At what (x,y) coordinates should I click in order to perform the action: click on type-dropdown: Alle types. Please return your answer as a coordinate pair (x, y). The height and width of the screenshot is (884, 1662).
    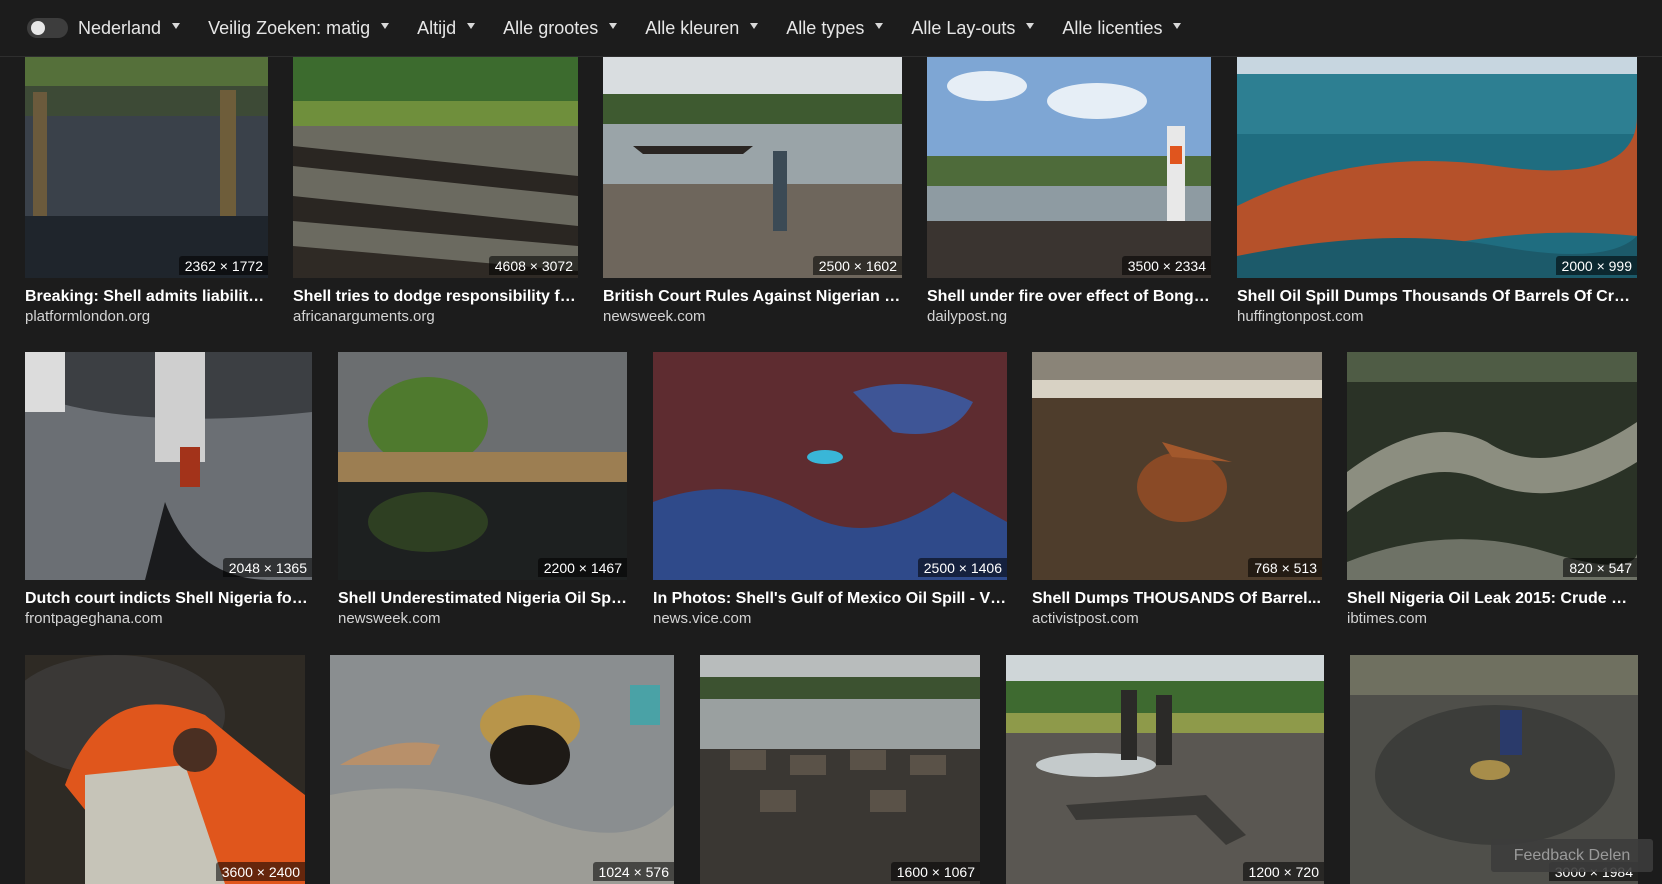
    Looking at the image, I should click on (835, 28).